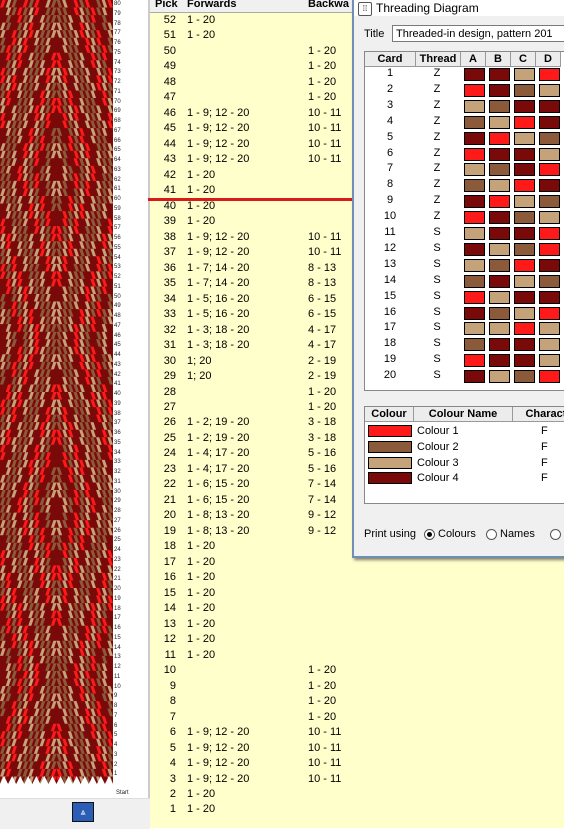 The image size is (564, 829). What do you see at coordinates (478, 33) in the screenshot?
I see `title-input: Threaded-in design, pattern 201` at bounding box center [478, 33].